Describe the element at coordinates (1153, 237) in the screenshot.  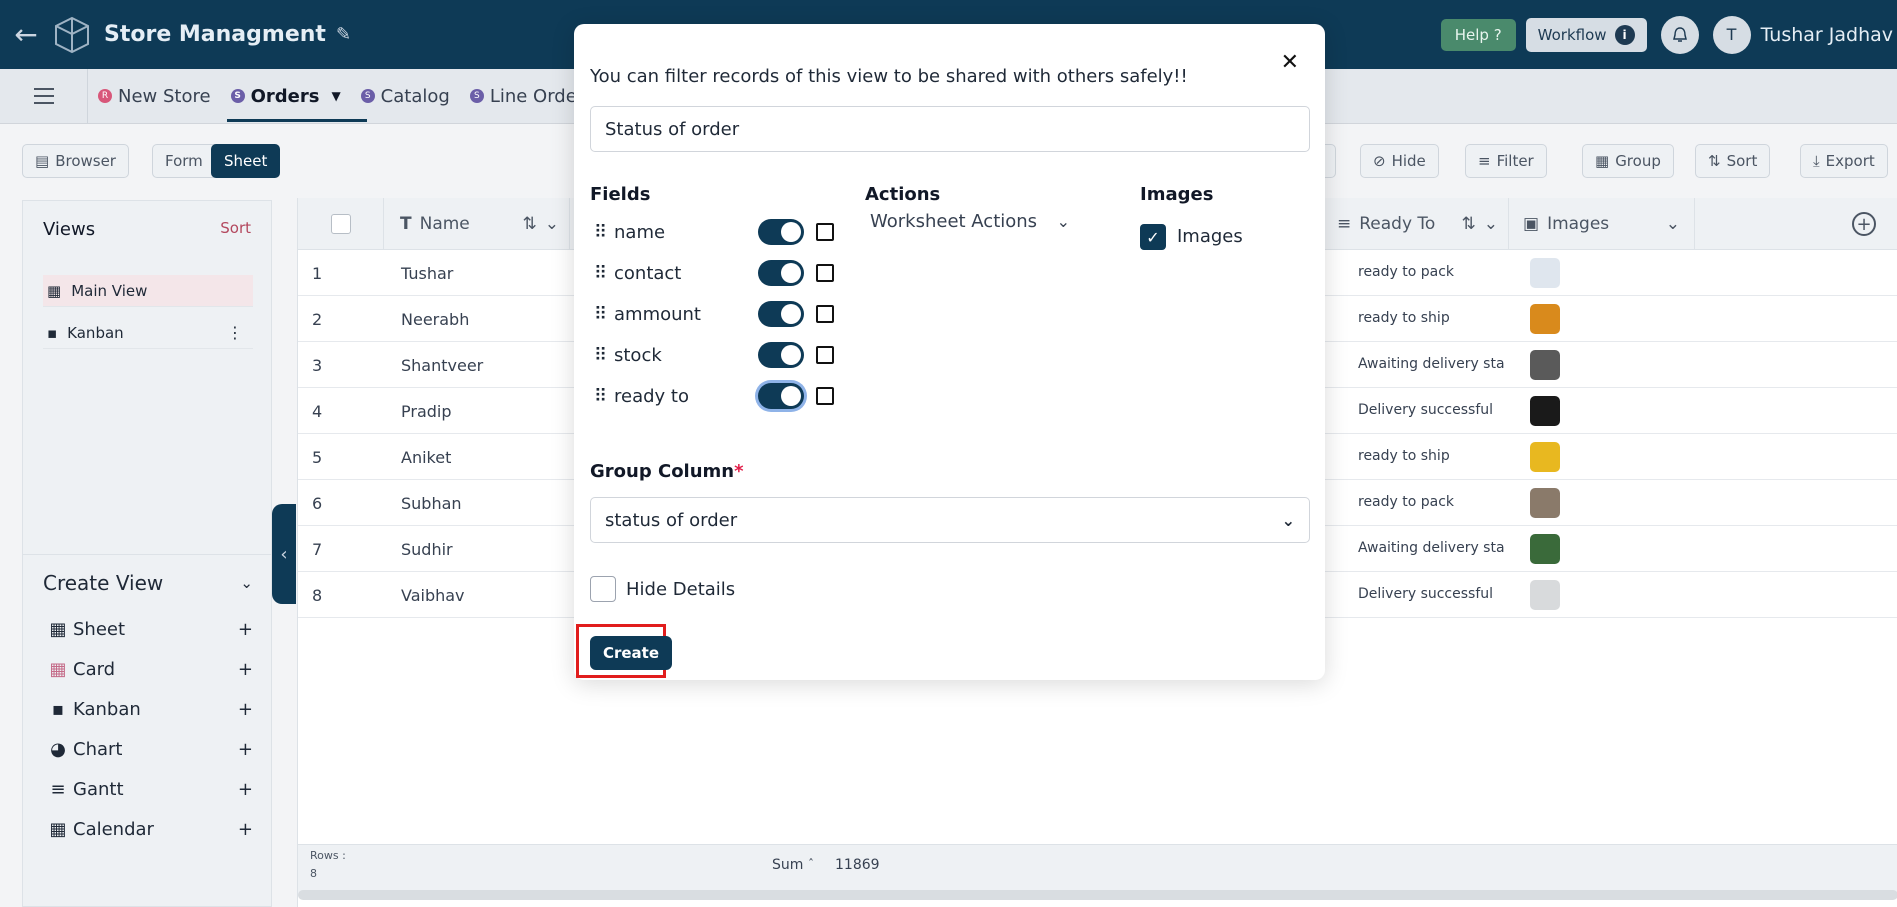
I see `images-checkbox: ✓` at that location.